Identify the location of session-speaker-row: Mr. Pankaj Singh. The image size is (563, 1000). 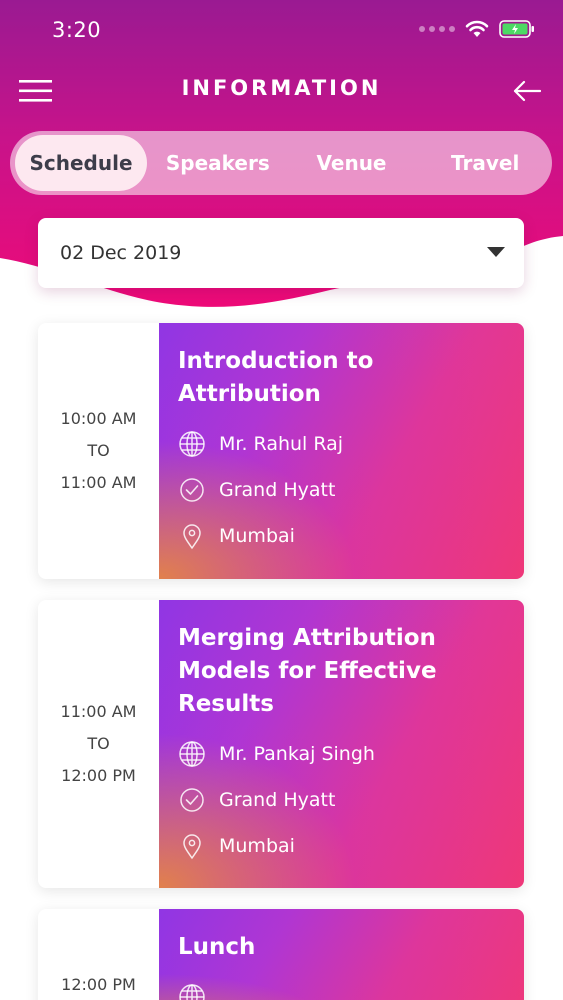
(341, 754).